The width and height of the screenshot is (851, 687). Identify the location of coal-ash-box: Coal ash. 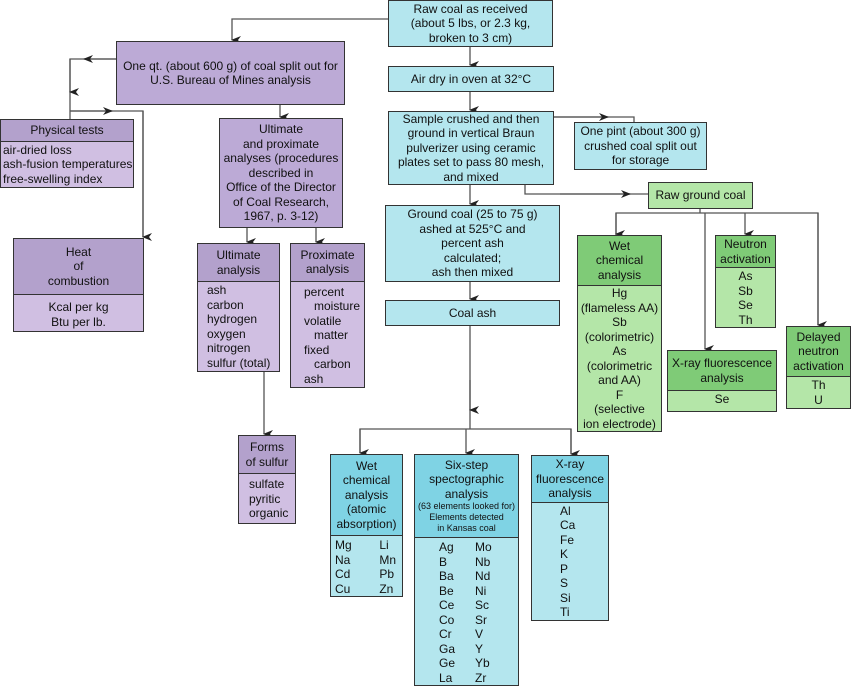
(472, 313).